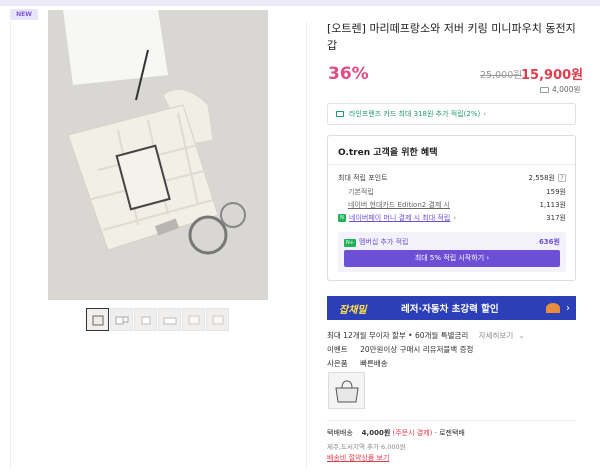 The image size is (600, 472). What do you see at coordinates (553, 308) in the screenshot?
I see `car-icon` at bounding box center [553, 308].